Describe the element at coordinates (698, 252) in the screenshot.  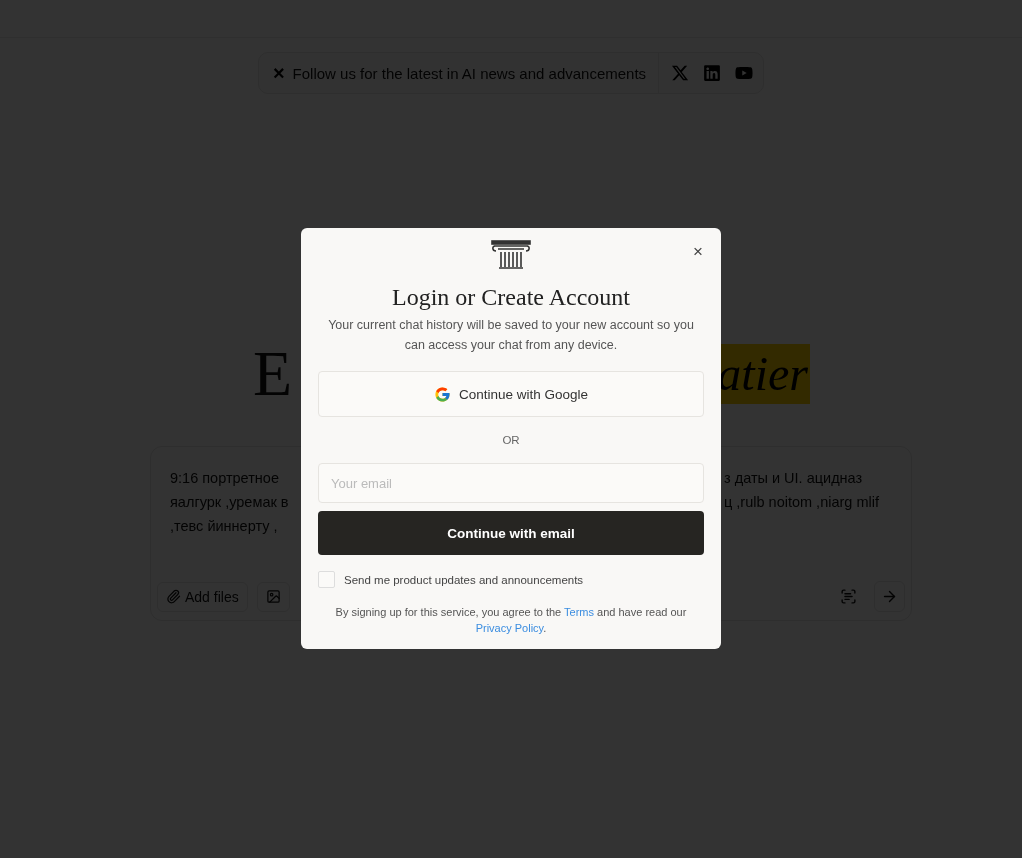
I see `close-button: ×` at that location.